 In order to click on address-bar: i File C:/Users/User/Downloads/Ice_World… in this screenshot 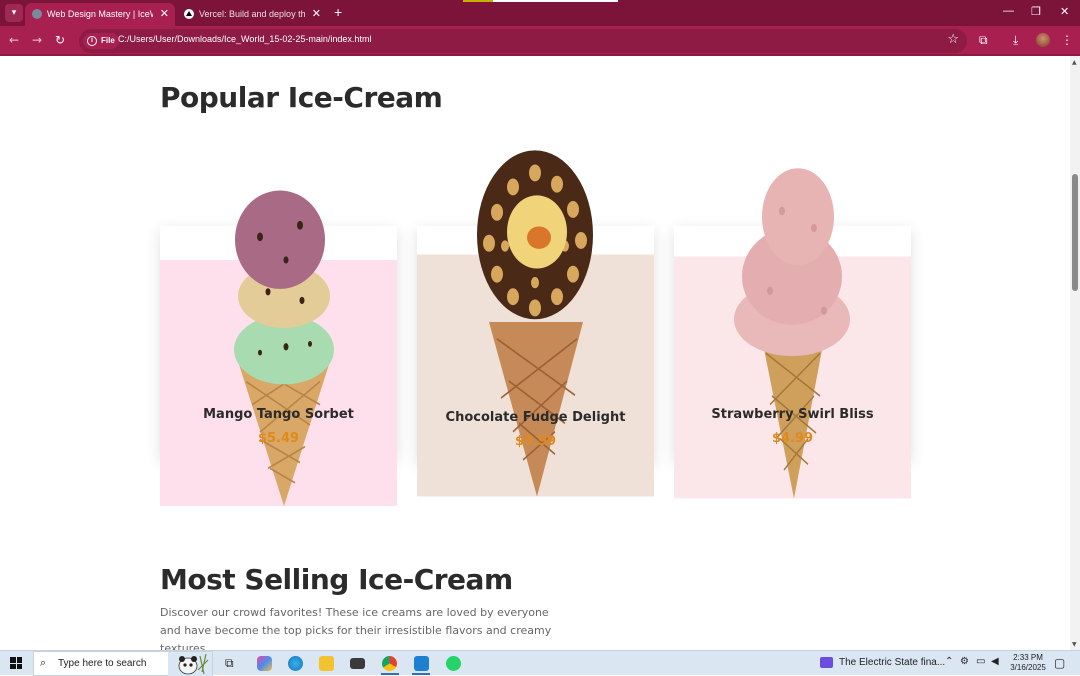, I will do `click(523, 41)`.